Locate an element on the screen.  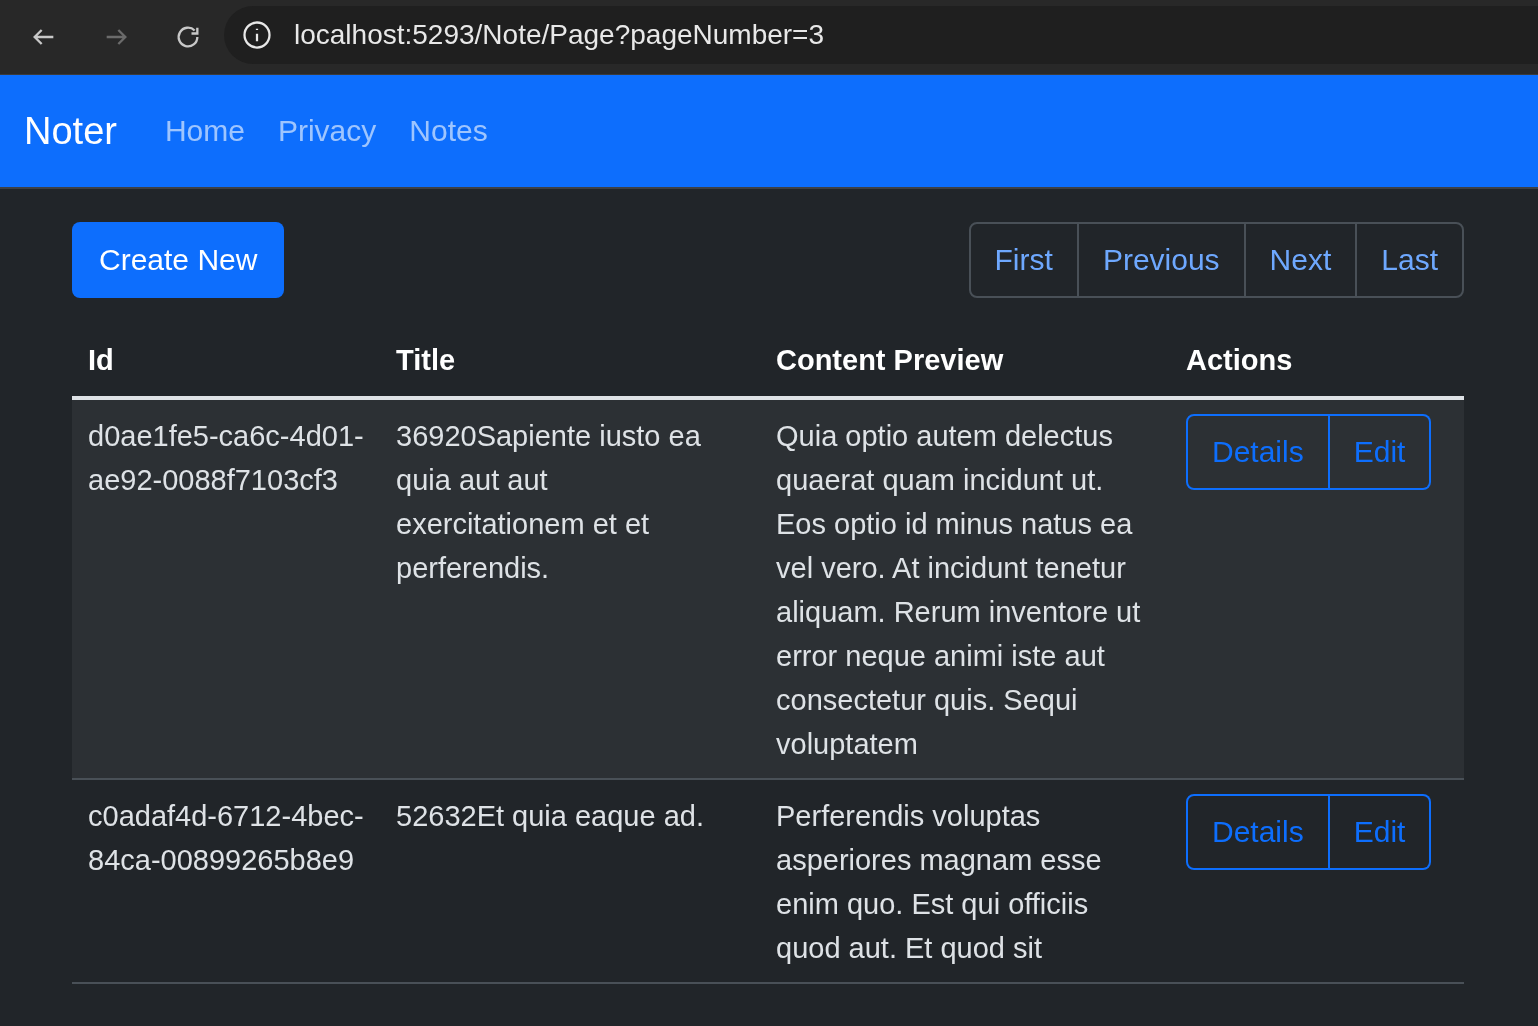
create-new-button: Create New is located at coordinates (178, 260).